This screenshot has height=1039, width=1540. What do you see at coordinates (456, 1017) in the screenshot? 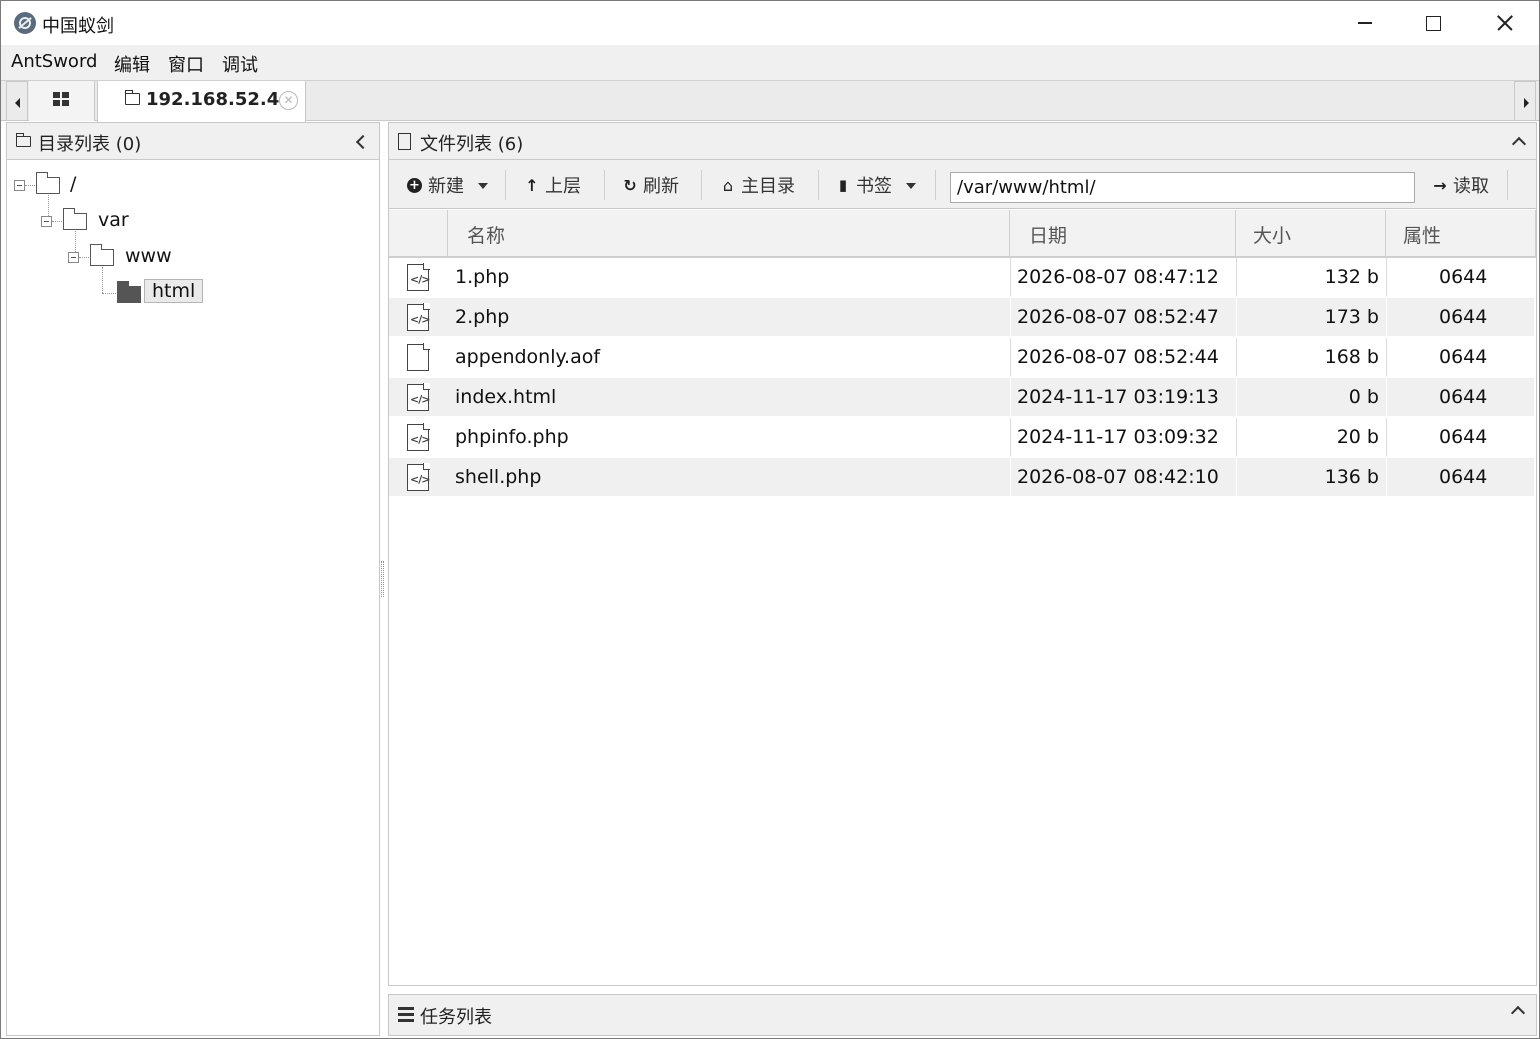
I see `task-panel-title: 任务列表` at bounding box center [456, 1017].